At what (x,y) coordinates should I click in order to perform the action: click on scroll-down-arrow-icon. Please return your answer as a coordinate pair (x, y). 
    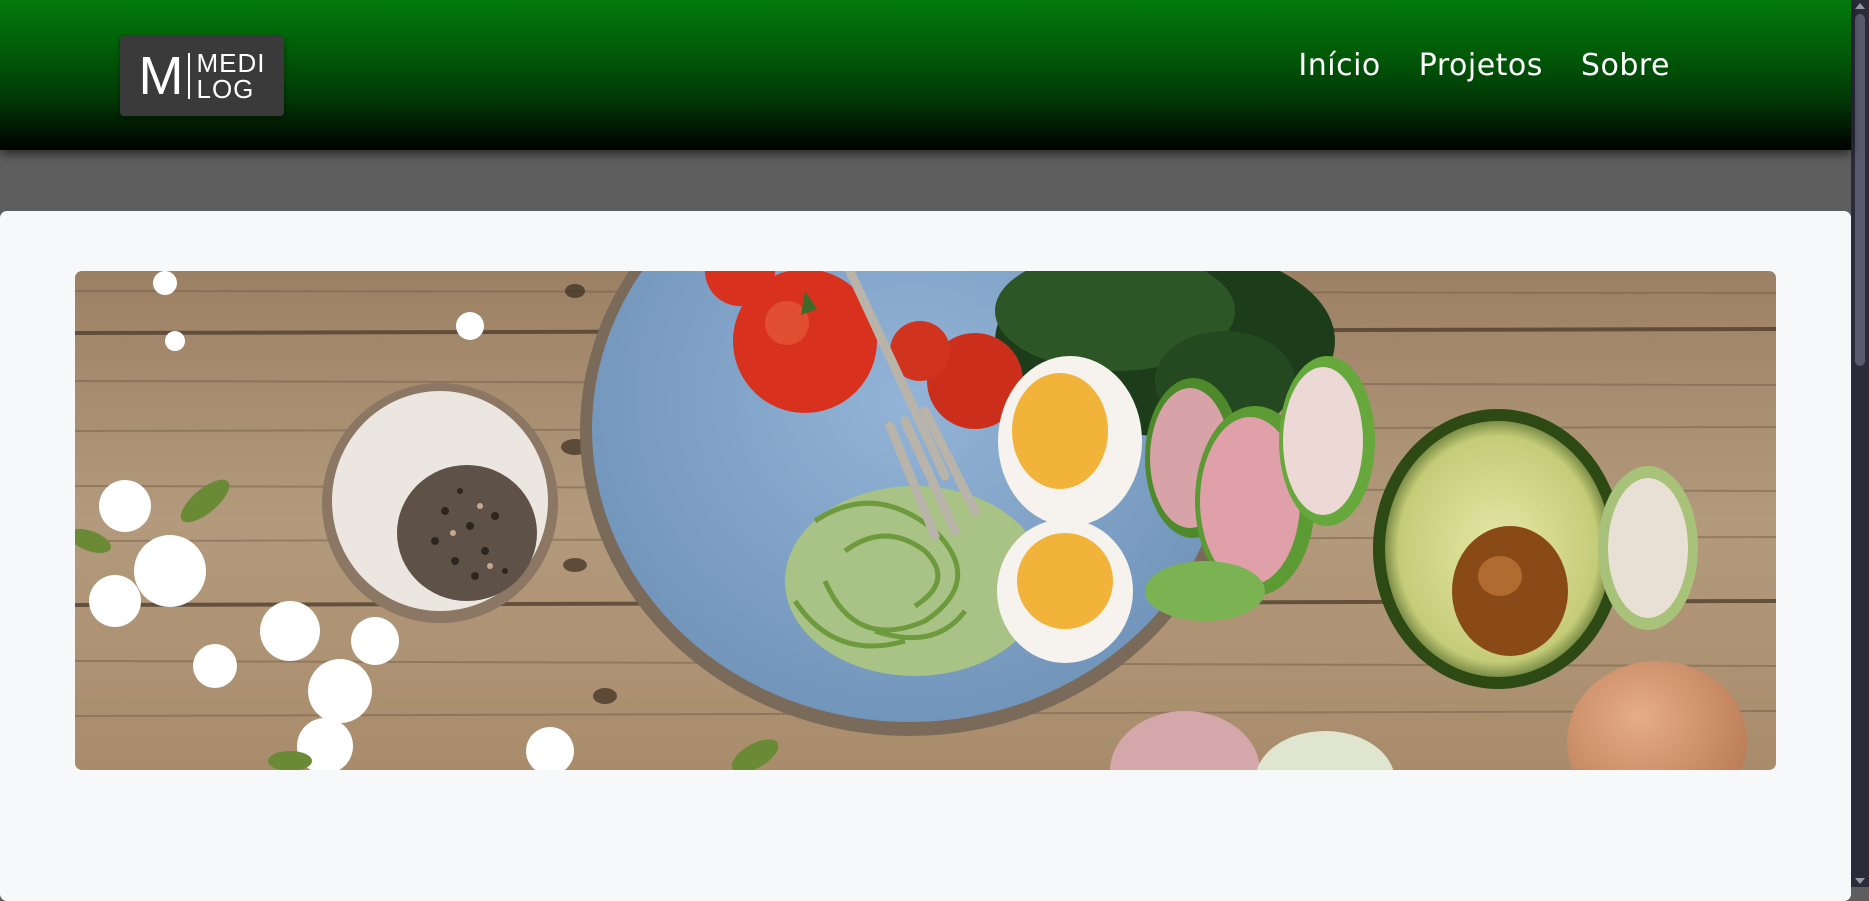
    Looking at the image, I should click on (1860, 881).